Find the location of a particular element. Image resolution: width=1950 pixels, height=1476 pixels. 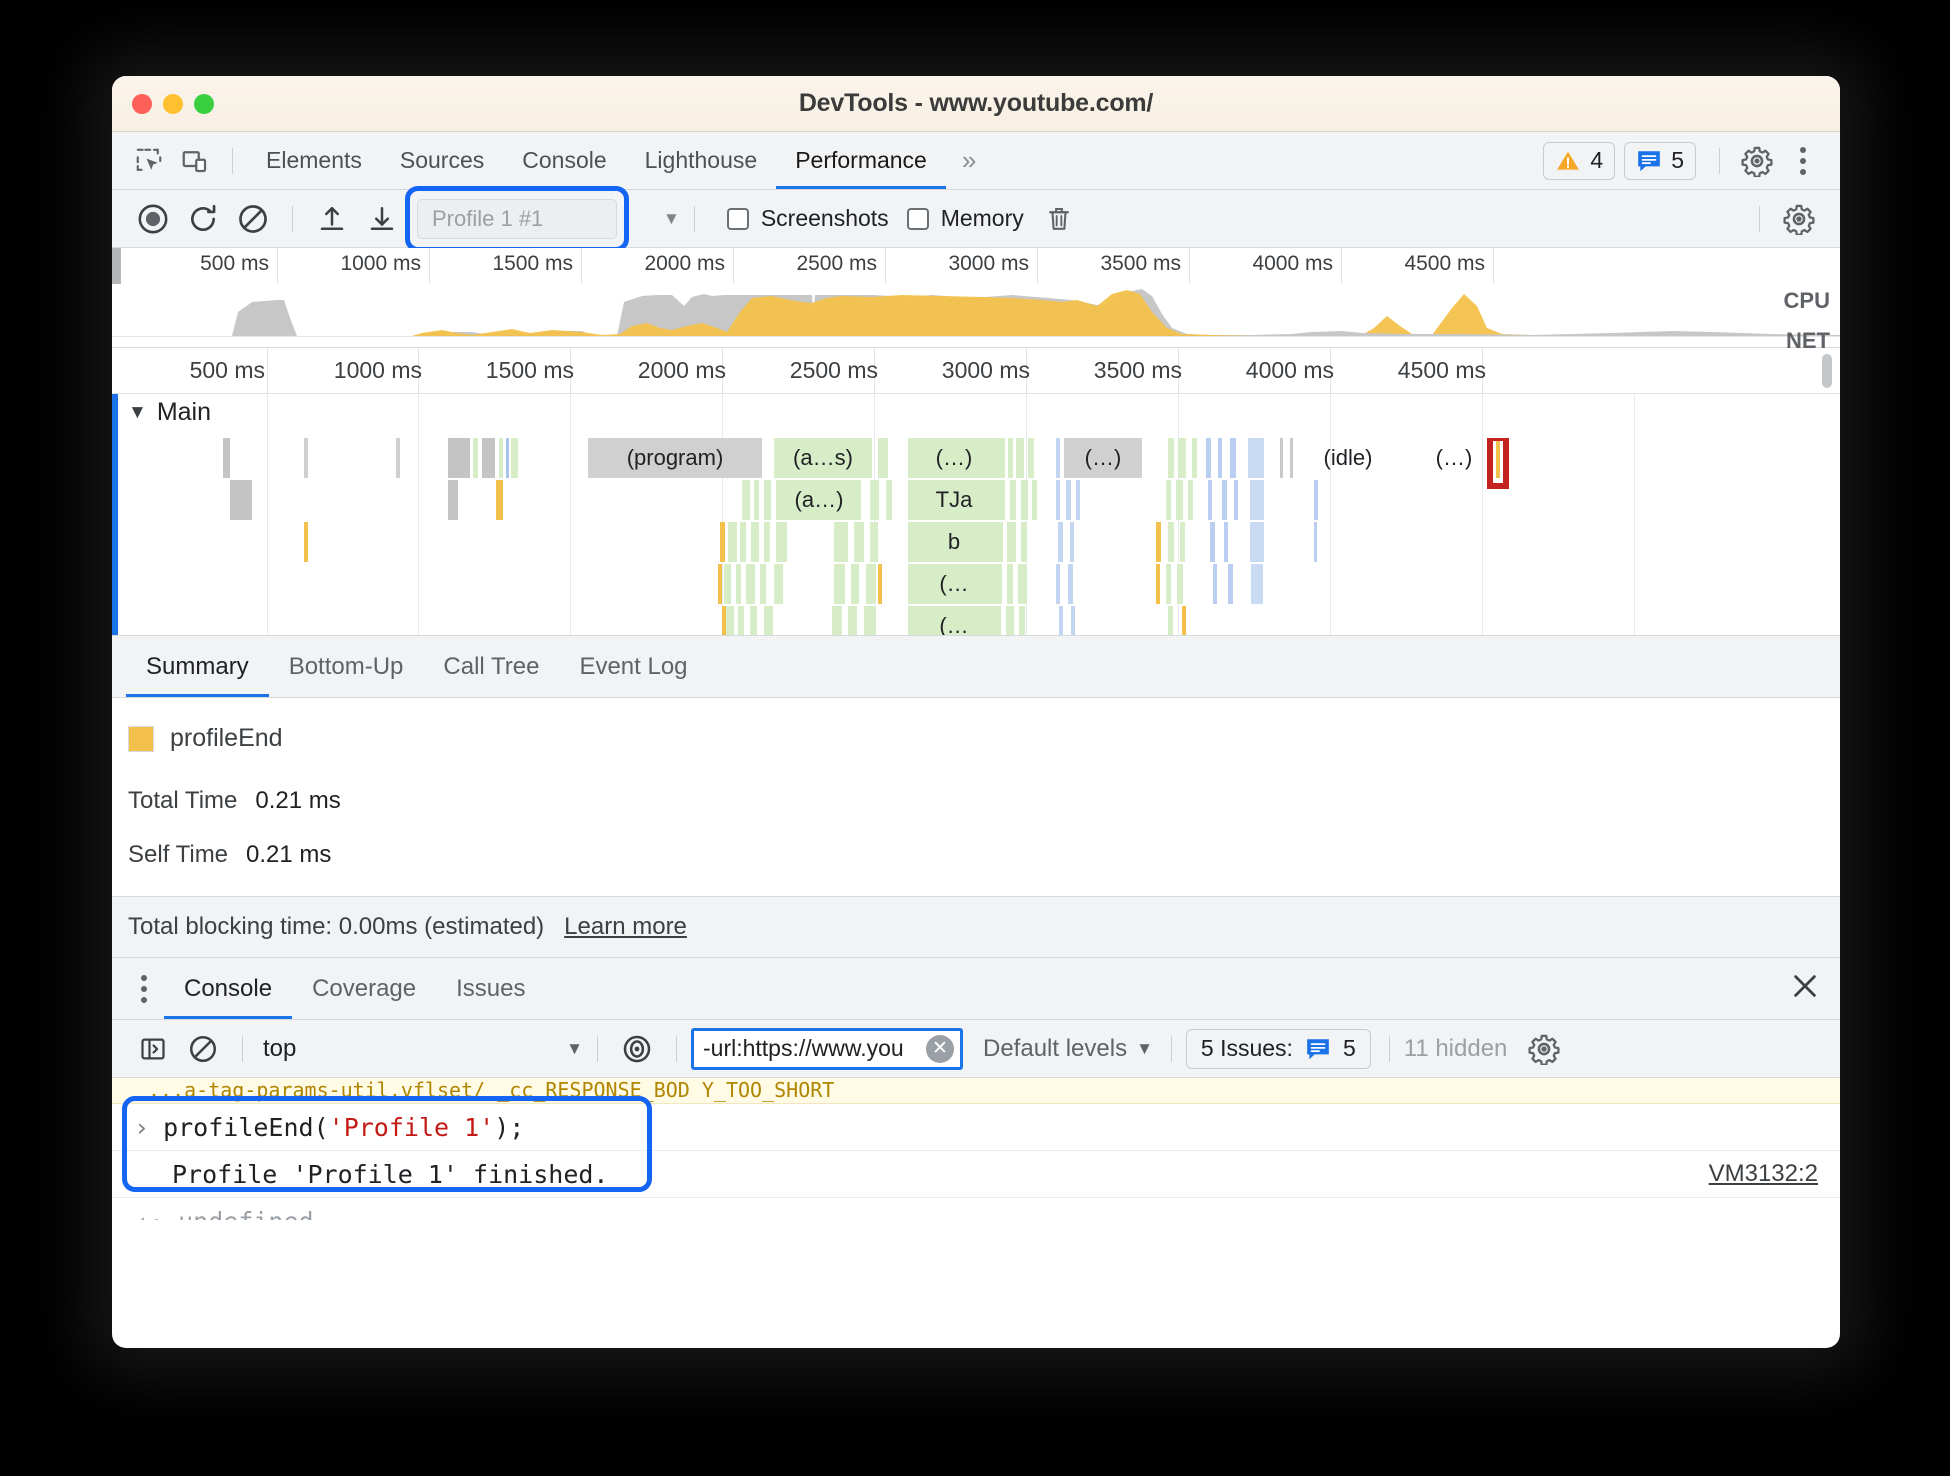

memory-checkbox-box is located at coordinates (917, 218).